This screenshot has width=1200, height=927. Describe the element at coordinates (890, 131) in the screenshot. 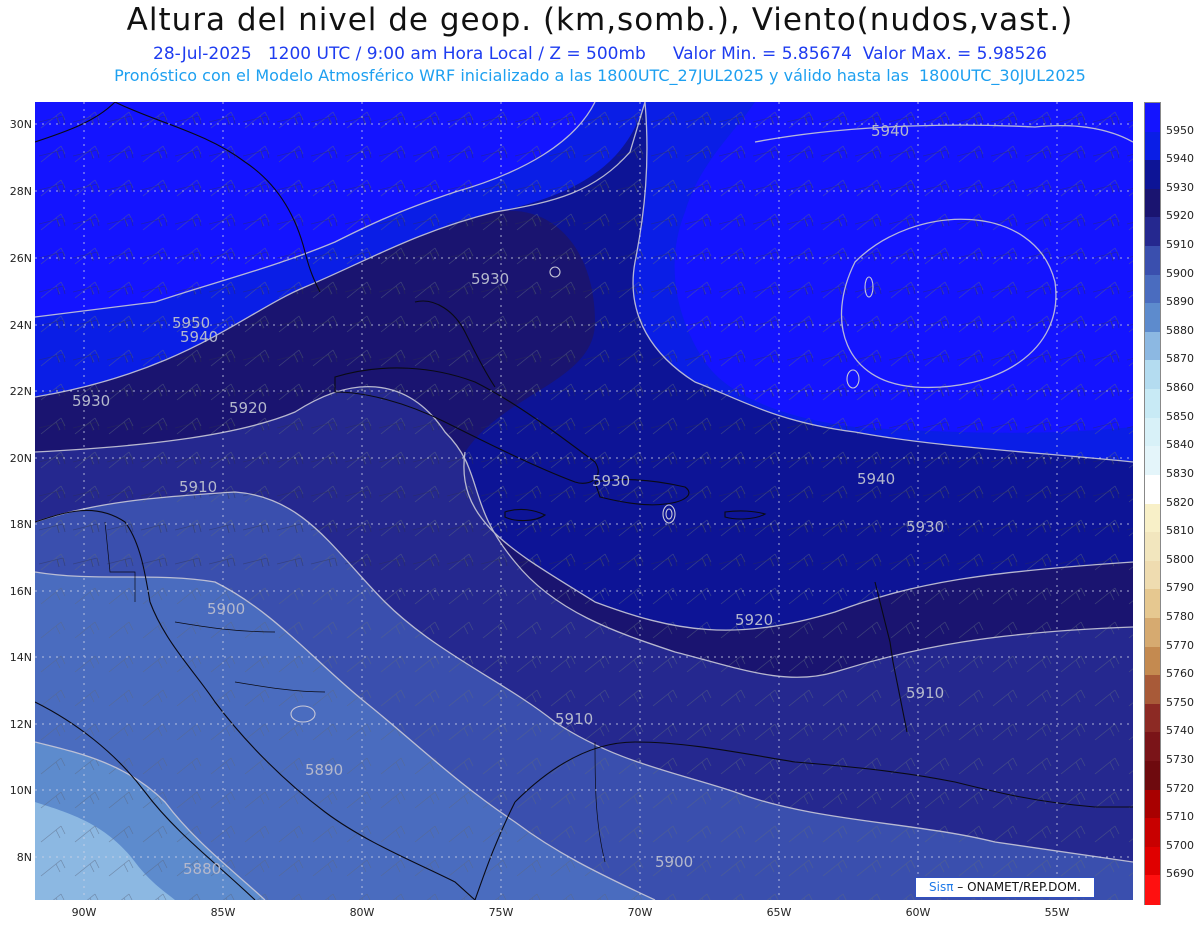

I see `contour-label-5940-ne: 5940` at that location.